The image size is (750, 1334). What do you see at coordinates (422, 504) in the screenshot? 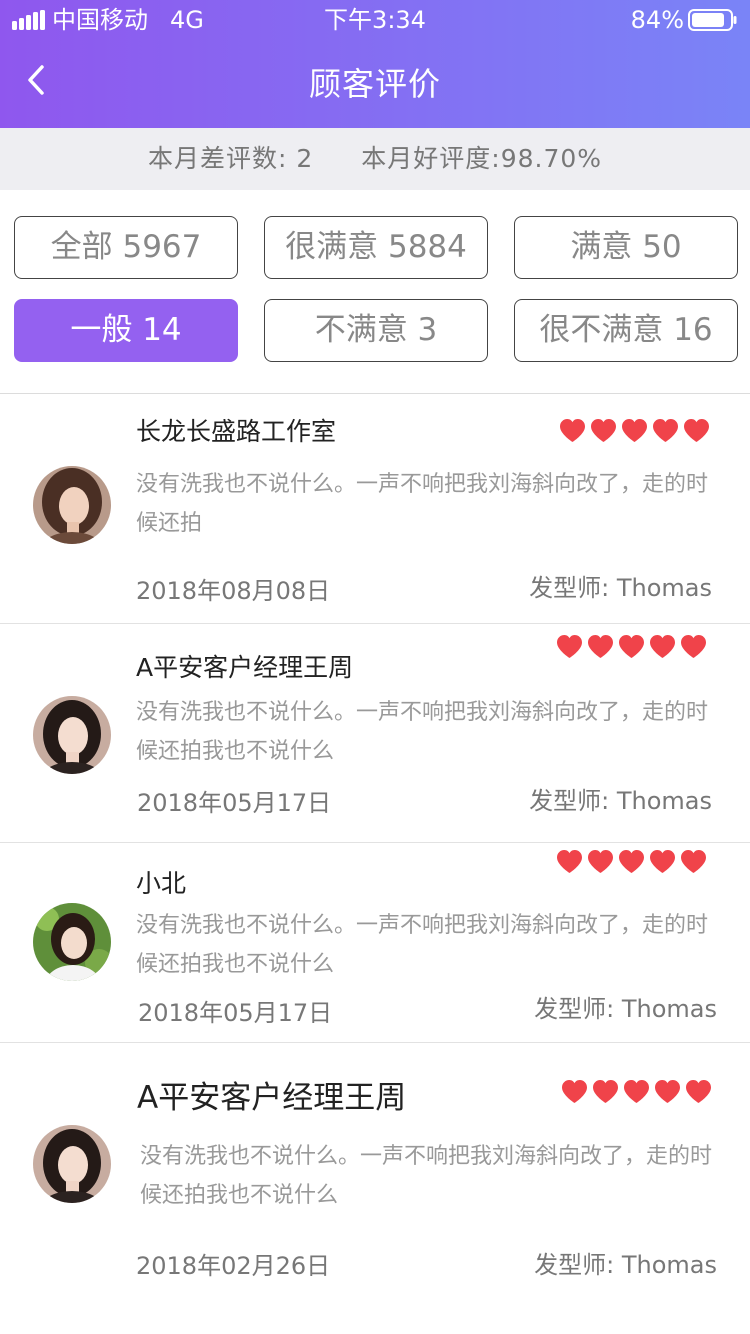
I see `review-text: 没有洗我也不说什么。一声不响把我刘海斜向改了，走的时候还拍` at bounding box center [422, 504].